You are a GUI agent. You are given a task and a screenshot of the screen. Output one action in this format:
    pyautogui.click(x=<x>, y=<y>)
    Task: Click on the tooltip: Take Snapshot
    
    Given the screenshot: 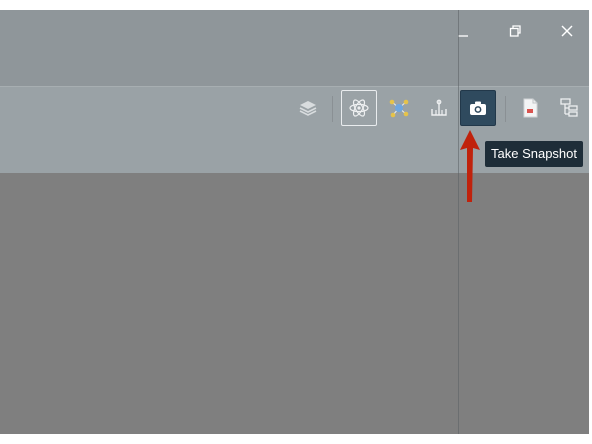 What is the action you would take?
    pyautogui.click(x=534, y=154)
    